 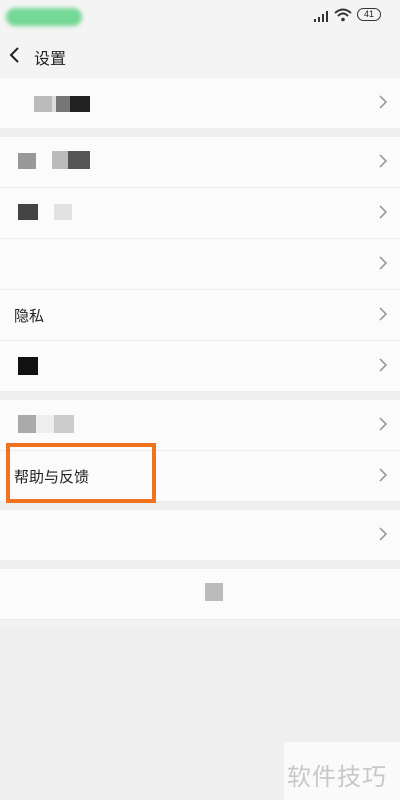 What do you see at coordinates (322, 16) in the screenshot?
I see `signal-icon` at bounding box center [322, 16].